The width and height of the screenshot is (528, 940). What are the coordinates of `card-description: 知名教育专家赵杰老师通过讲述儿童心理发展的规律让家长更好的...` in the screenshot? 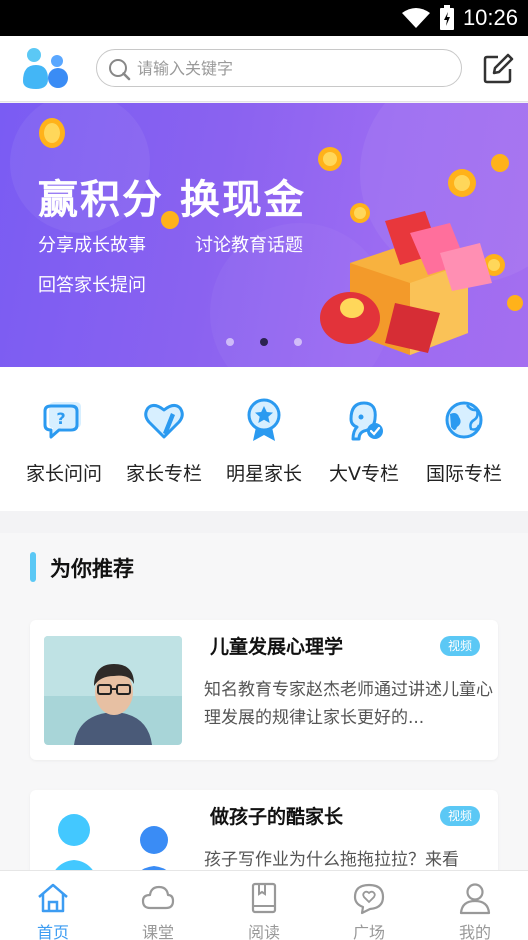 It's located at (348, 704).